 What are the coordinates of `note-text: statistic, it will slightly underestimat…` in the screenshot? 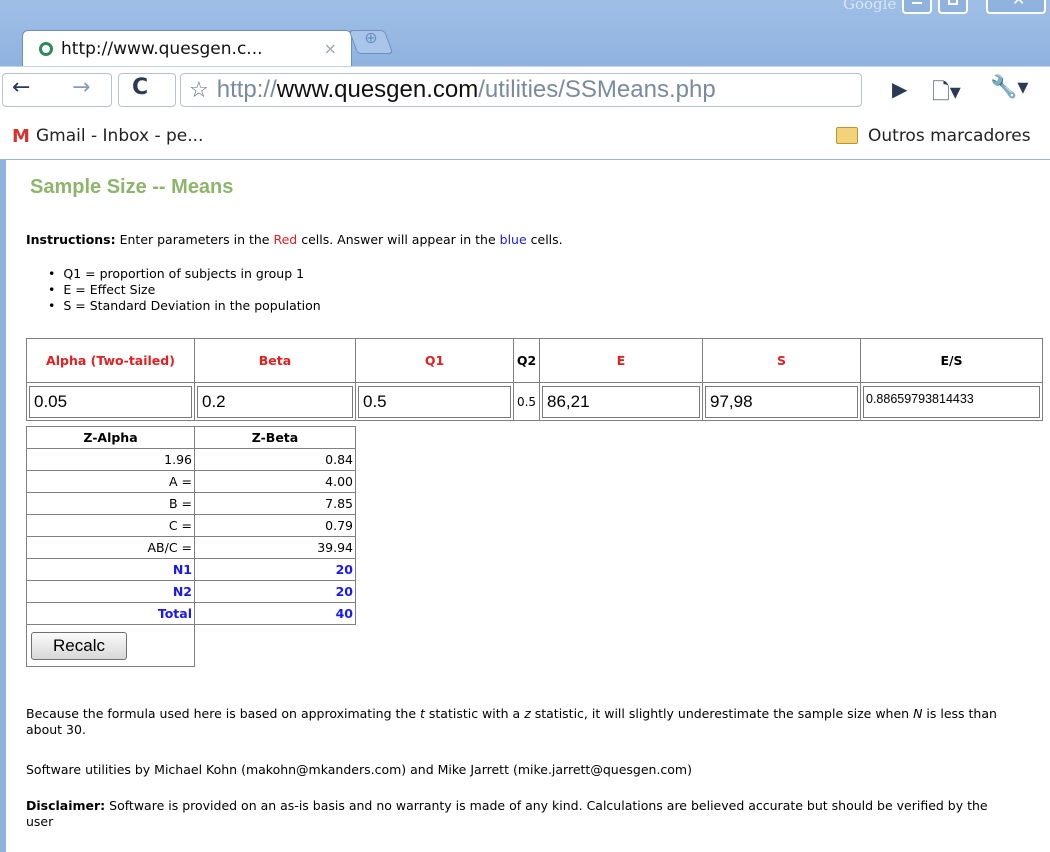 It's located at (722, 713).